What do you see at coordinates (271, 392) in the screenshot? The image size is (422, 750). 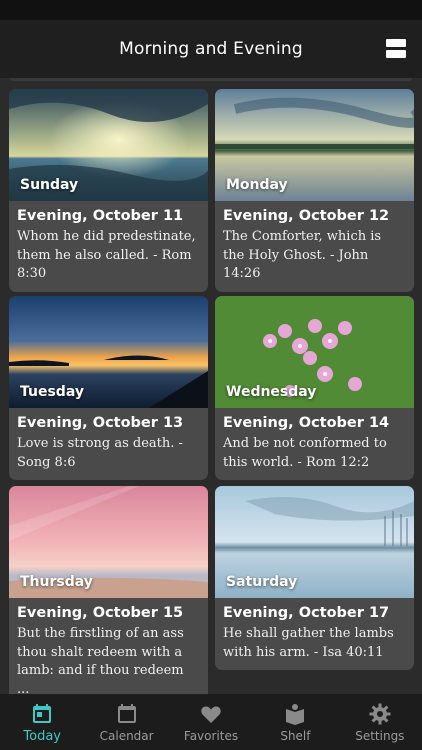 I see `card-day: Wednesday` at bounding box center [271, 392].